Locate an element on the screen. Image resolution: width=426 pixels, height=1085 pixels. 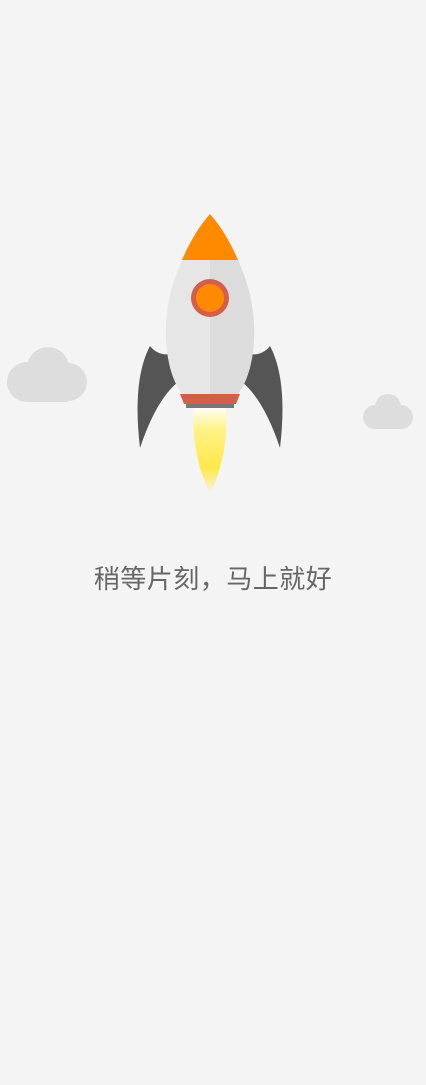
rocket-icon is located at coordinates (210, 354).